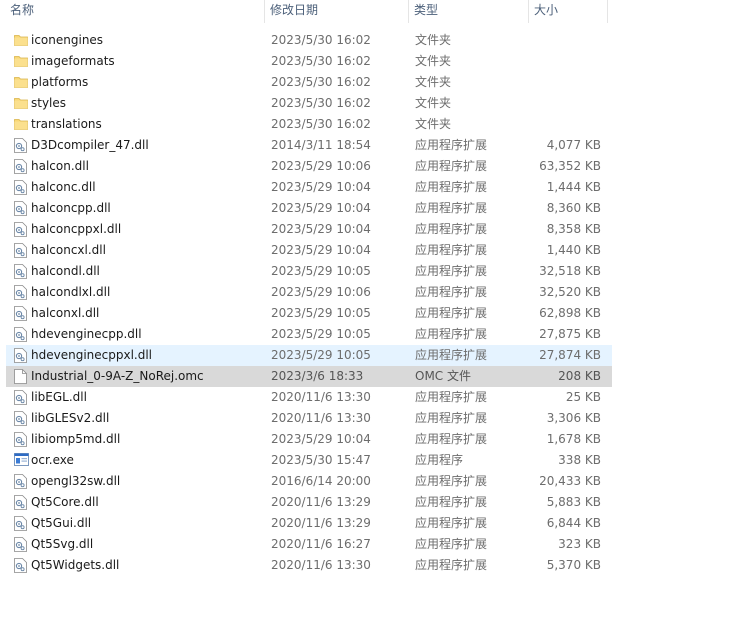 Image resolution: width=729 pixels, height=626 pixels. I want to click on file-size: 3,306 KB, so click(573, 418).